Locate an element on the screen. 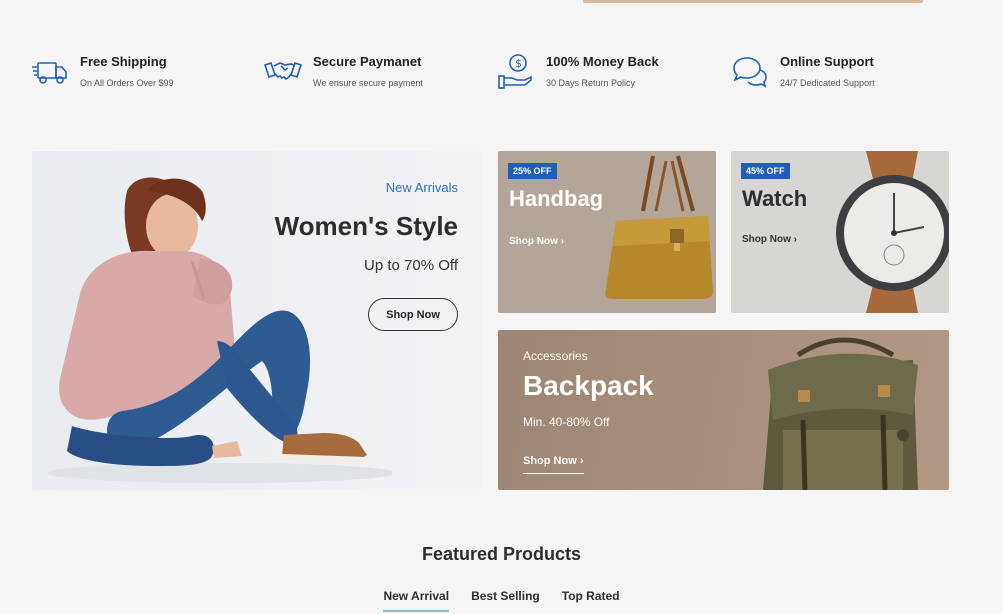 This screenshot has height=614, width=1003. top-banner-edge is located at coordinates (753, 1).